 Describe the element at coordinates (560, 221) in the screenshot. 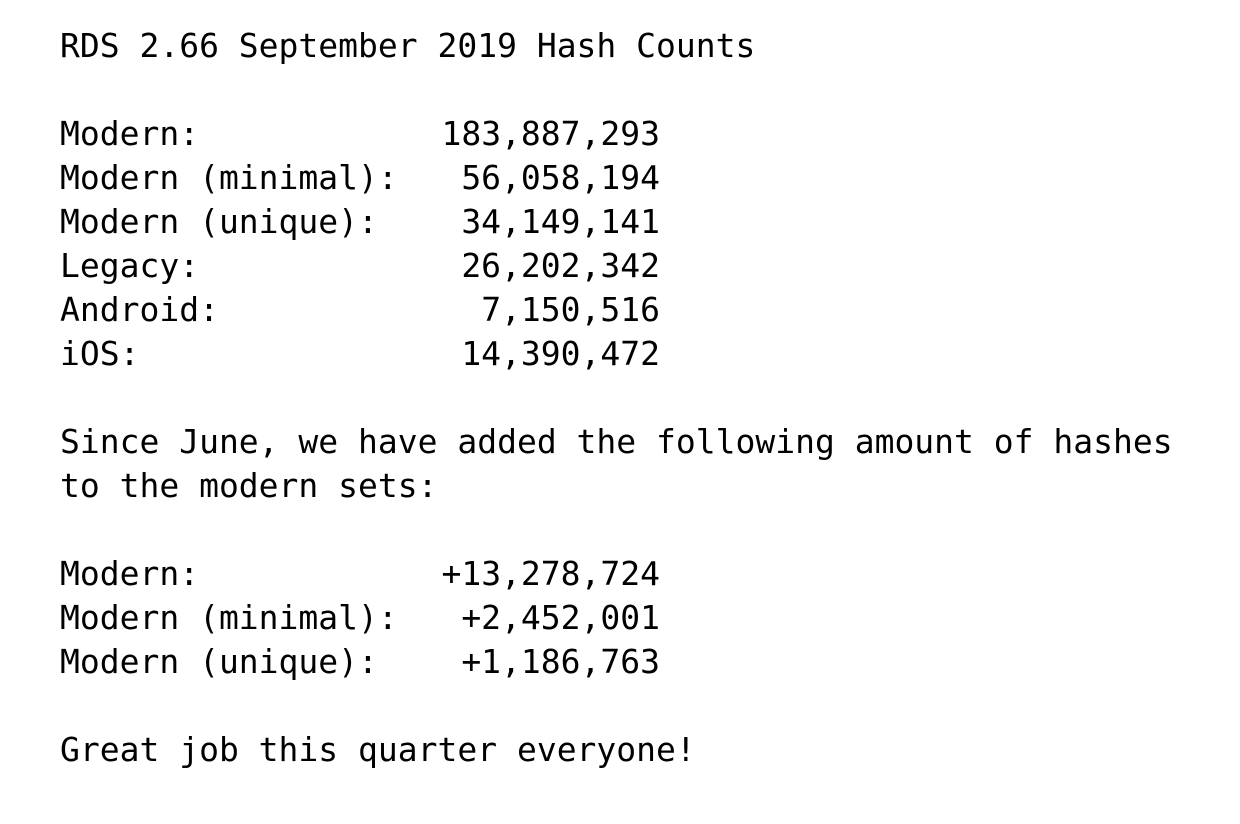

I see `count-value: 34,149,141` at that location.